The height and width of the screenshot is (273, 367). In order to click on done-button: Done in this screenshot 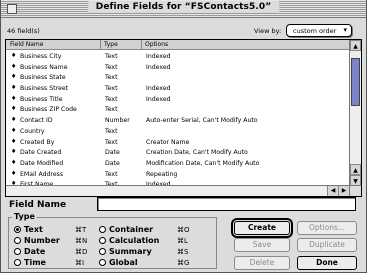, I will do `click(327, 263)`.